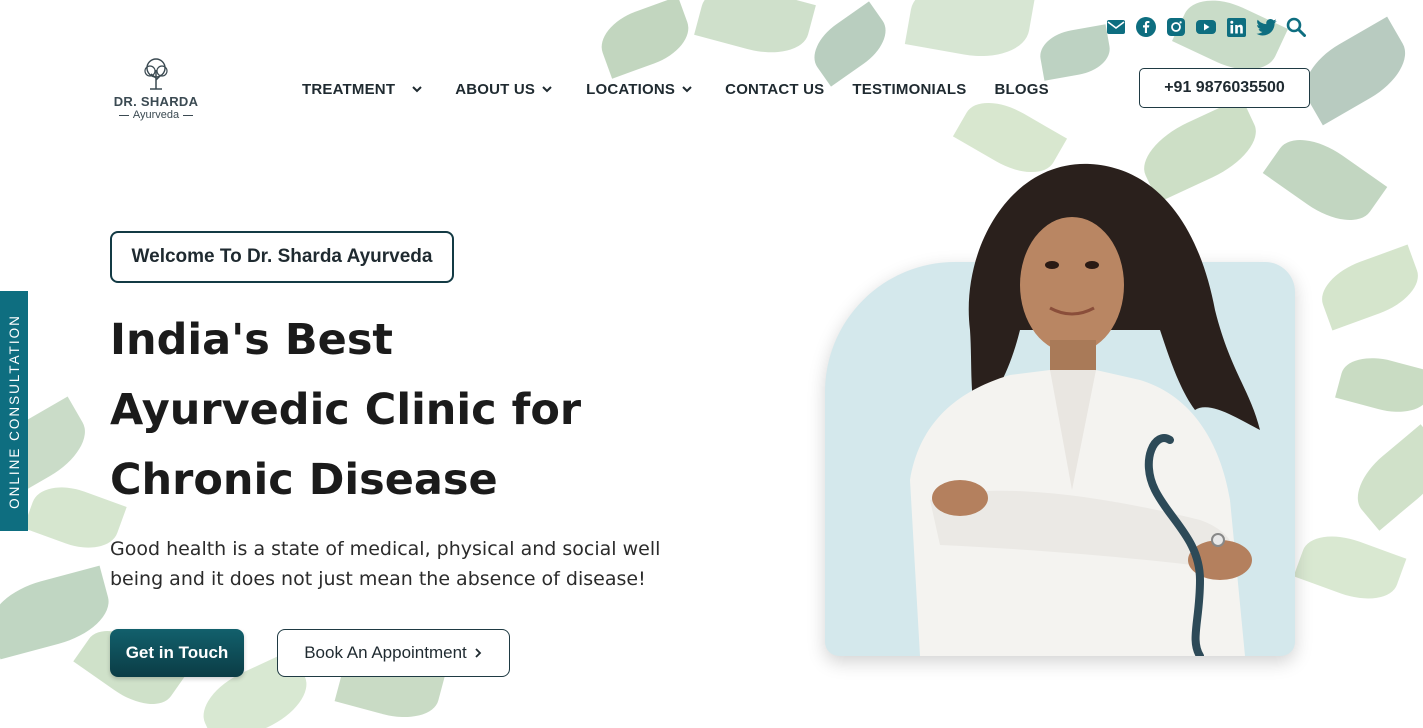 The width and height of the screenshot is (1423, 728). I want to click on nav-label: TREATMENT, so click(349, 89).